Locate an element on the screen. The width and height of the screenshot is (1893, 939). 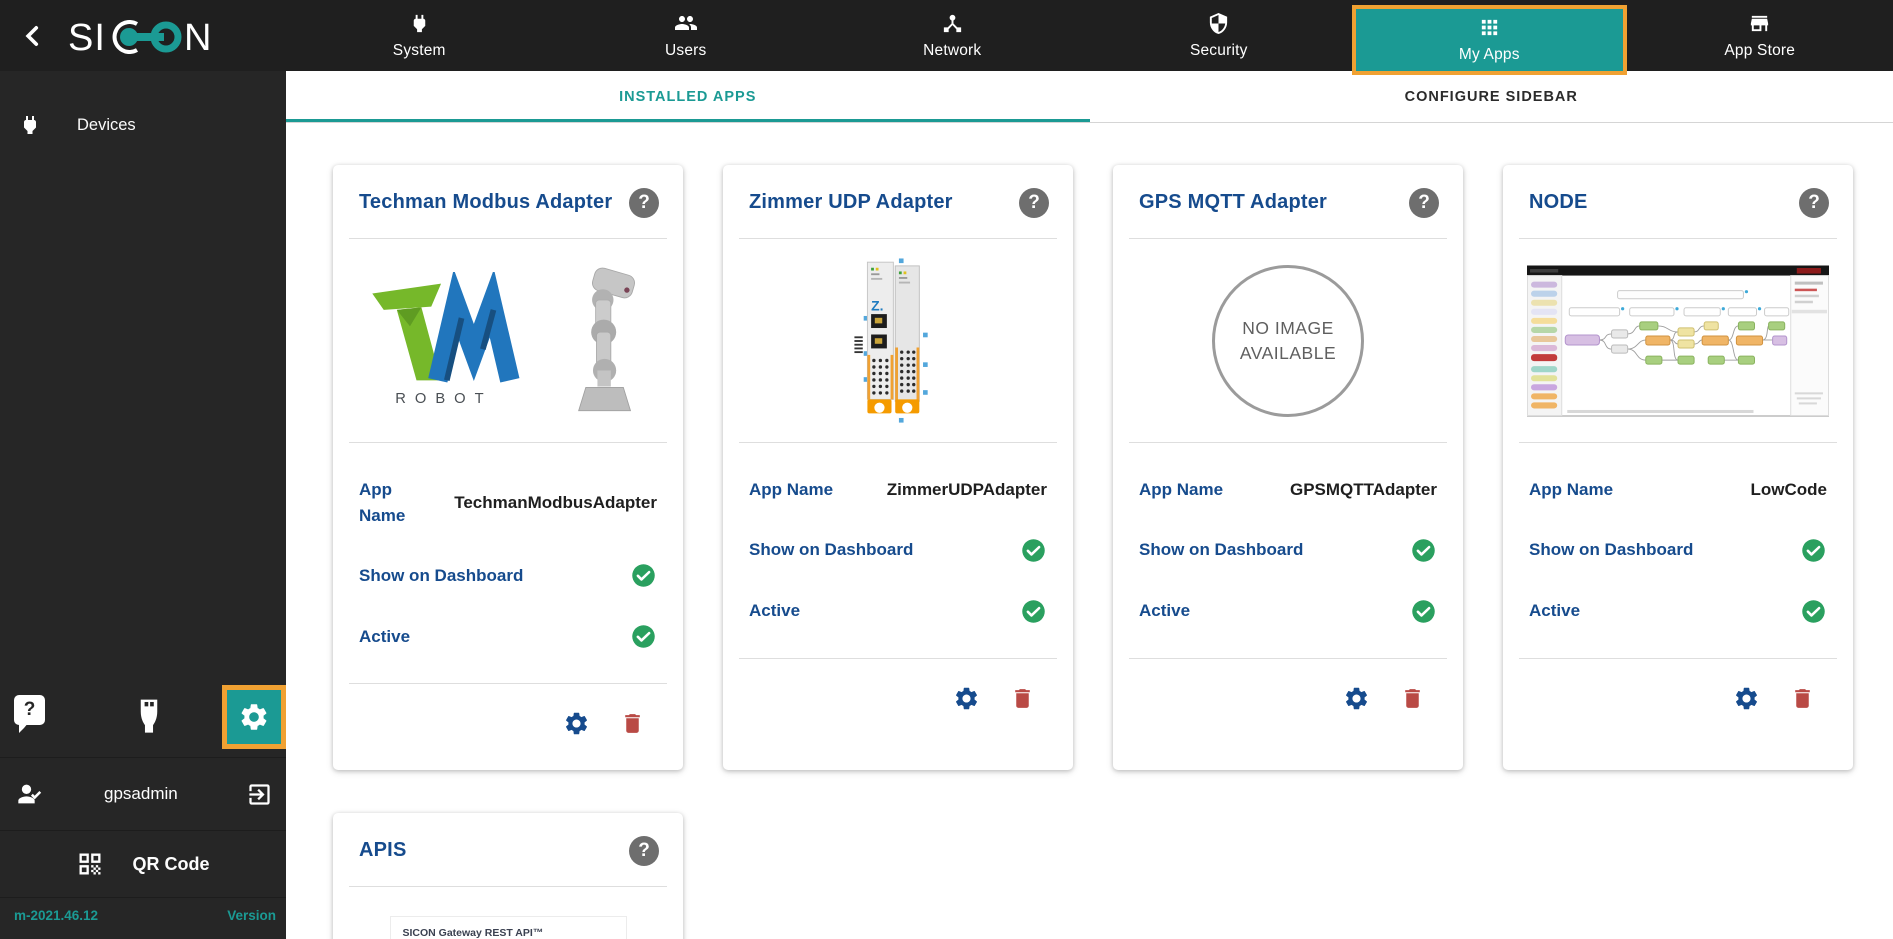
app-name-value: ZimmerUDPAdapter is located at coordinates (966, 489).